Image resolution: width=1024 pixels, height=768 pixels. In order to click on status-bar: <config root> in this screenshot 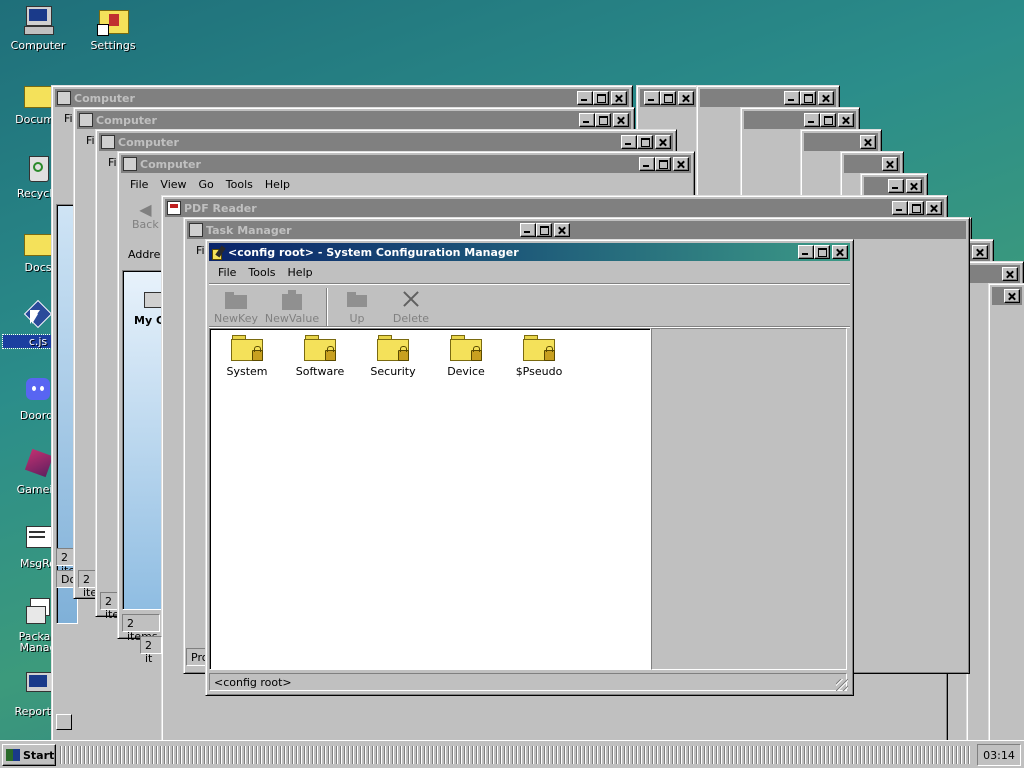, I will do `click(528, 682)`.